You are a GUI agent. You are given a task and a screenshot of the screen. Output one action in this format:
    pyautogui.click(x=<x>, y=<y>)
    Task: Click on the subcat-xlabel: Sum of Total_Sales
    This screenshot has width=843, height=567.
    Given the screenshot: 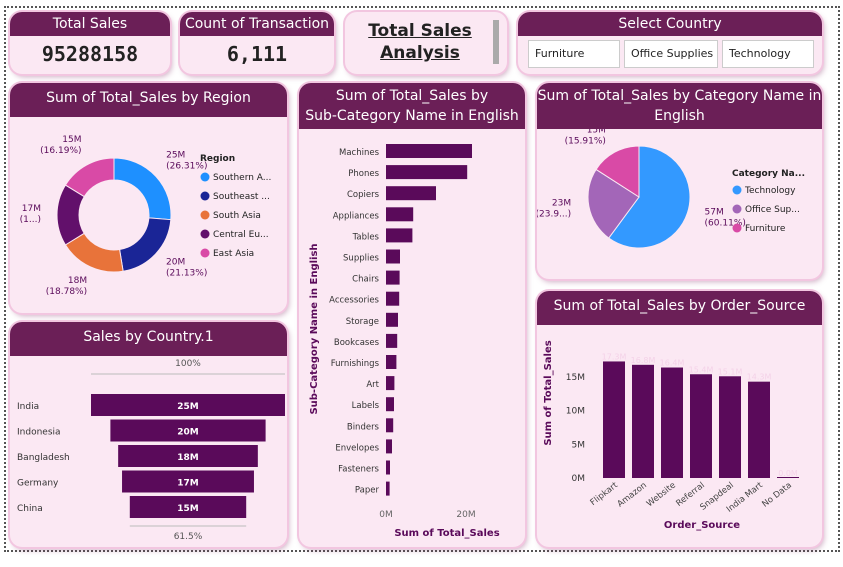 What is the action you would take?
    pyautogui.click(x=446, y=533)
    